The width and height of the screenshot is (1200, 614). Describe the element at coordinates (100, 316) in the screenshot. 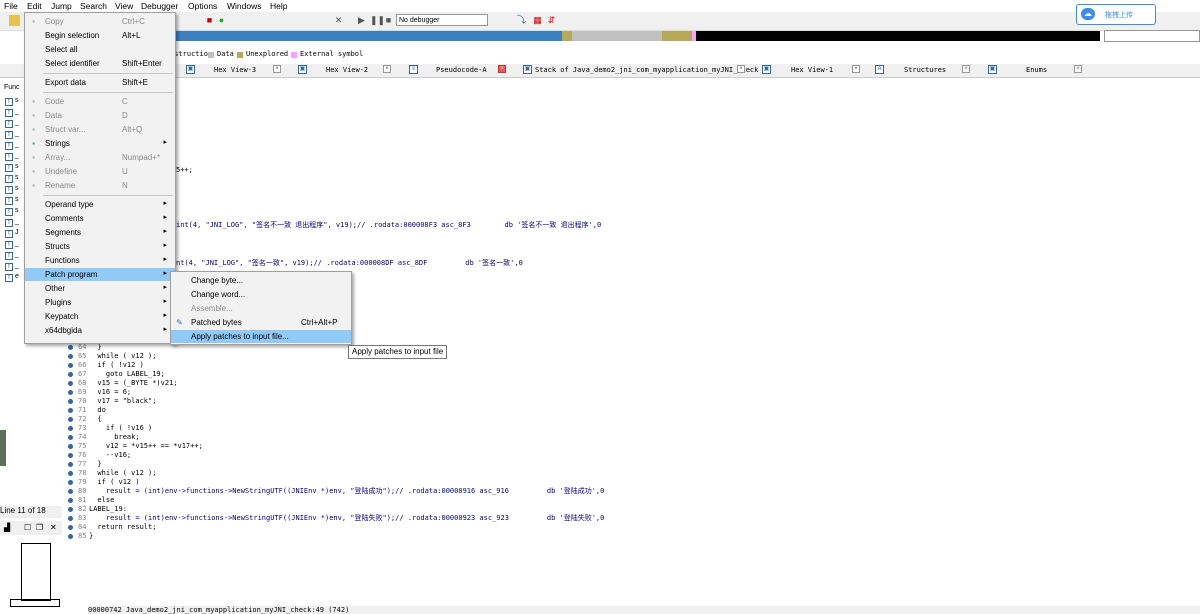

I see `menu-item-keypatch: Keypatch ▸` at that location.